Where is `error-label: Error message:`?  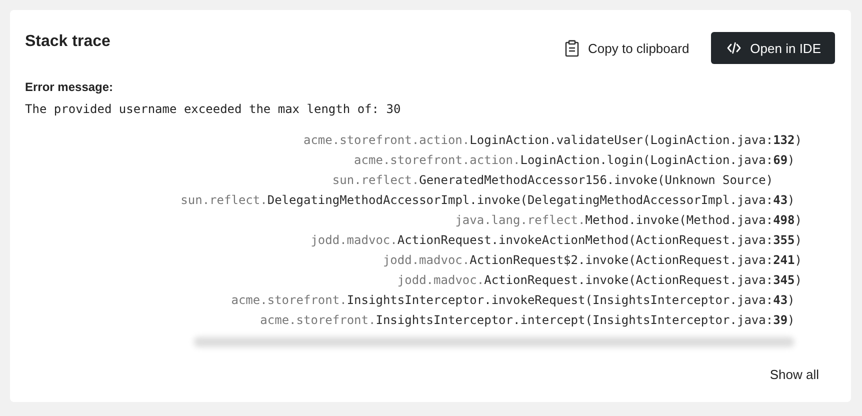 error-label: Error message: is located at coordinates (69, 87).